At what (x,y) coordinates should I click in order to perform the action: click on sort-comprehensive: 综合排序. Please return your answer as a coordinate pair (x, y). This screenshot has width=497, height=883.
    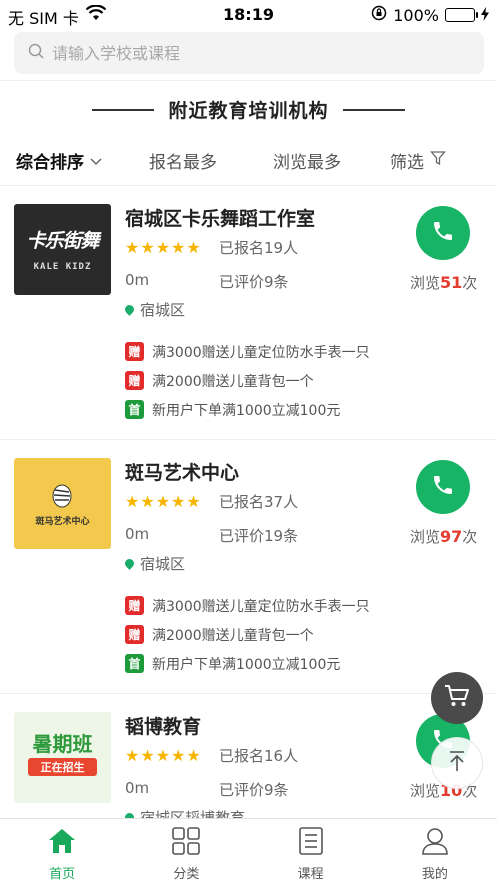
    Looking at the image, I should click on (59, 160).